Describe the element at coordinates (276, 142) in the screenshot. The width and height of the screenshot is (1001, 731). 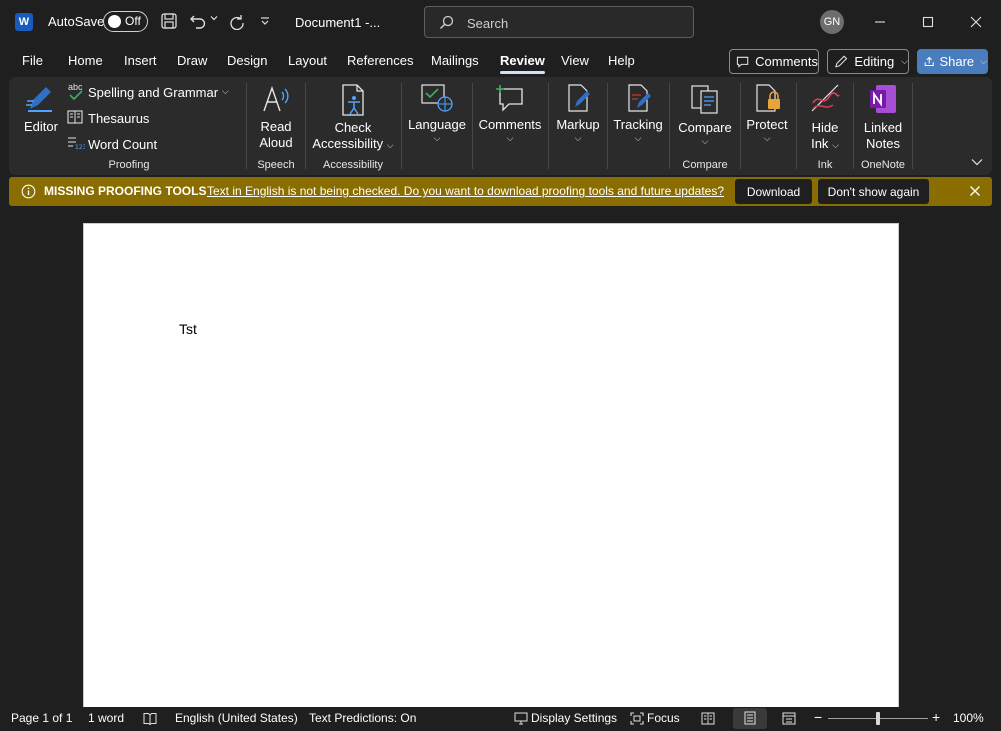
I see `read-aloud-label-line2: Aloud` at that location.